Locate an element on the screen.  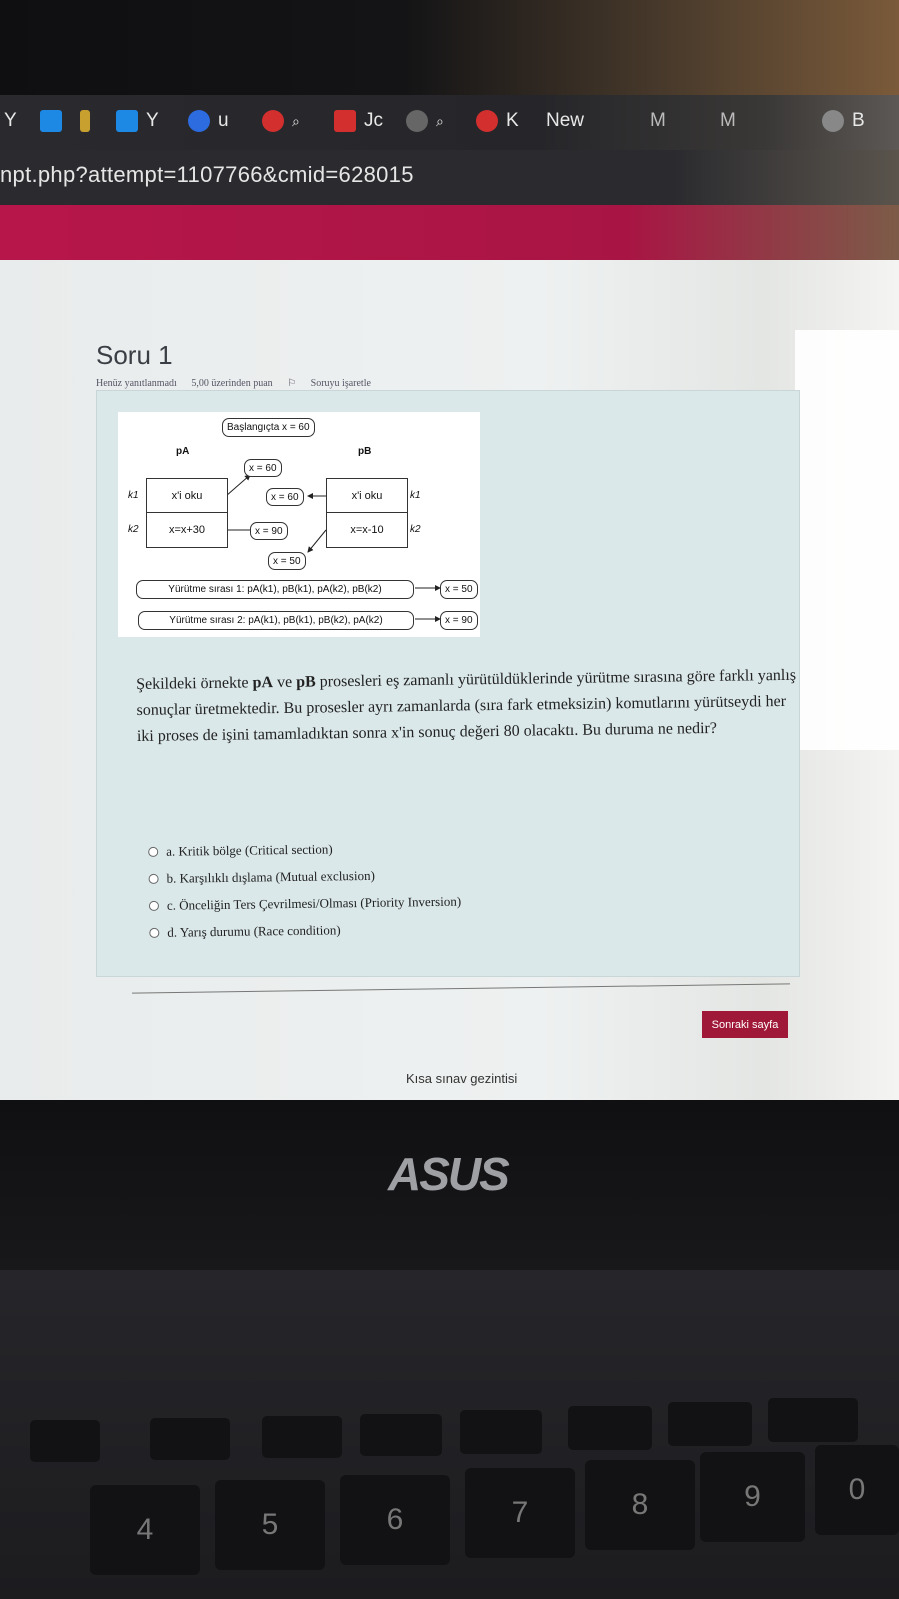
tab-label: B is located at coordinates (858, 120).